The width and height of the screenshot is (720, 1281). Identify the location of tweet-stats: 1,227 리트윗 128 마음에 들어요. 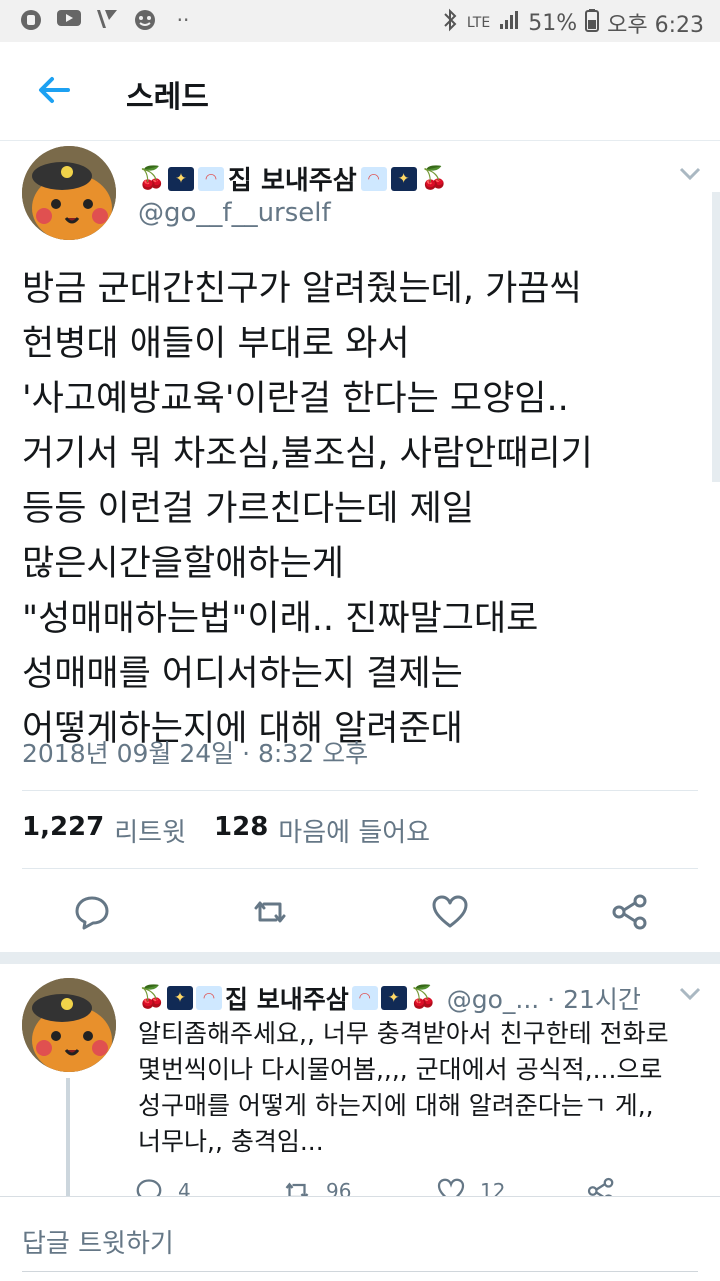
(226, 830).